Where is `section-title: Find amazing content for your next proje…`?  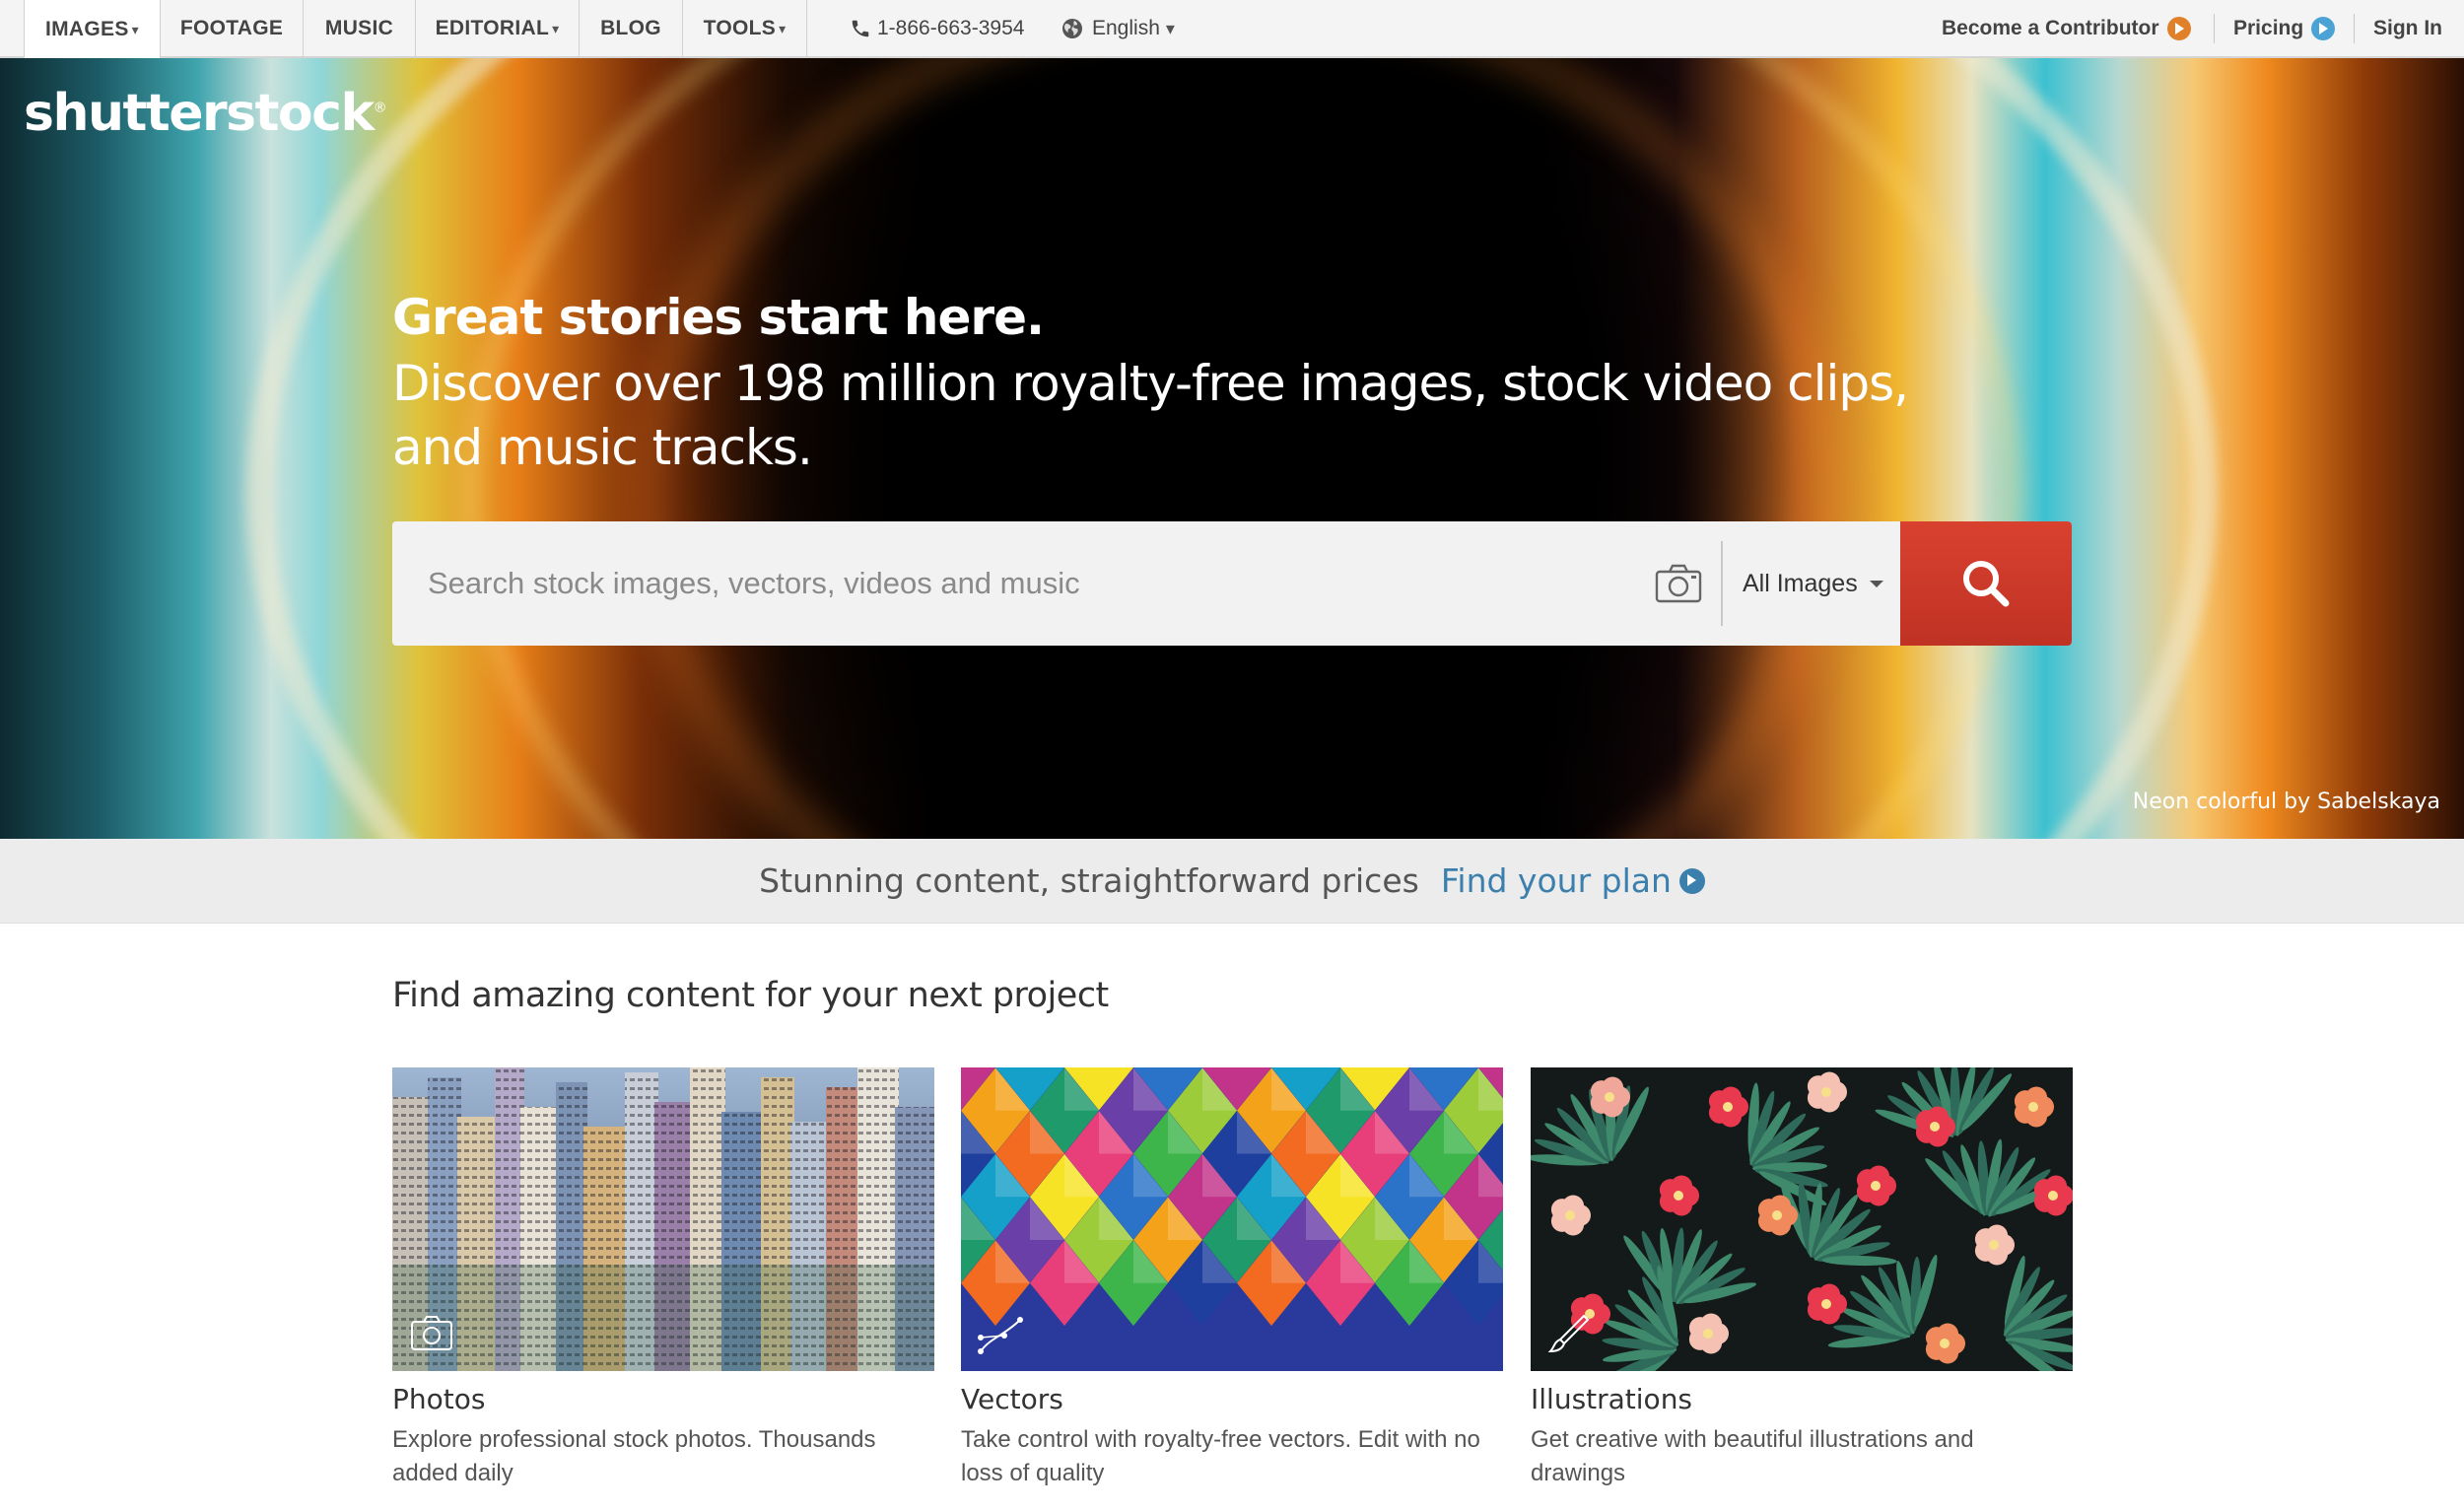
section-title: Find amazing content for your next proje… is located at coordinates (750, 996).